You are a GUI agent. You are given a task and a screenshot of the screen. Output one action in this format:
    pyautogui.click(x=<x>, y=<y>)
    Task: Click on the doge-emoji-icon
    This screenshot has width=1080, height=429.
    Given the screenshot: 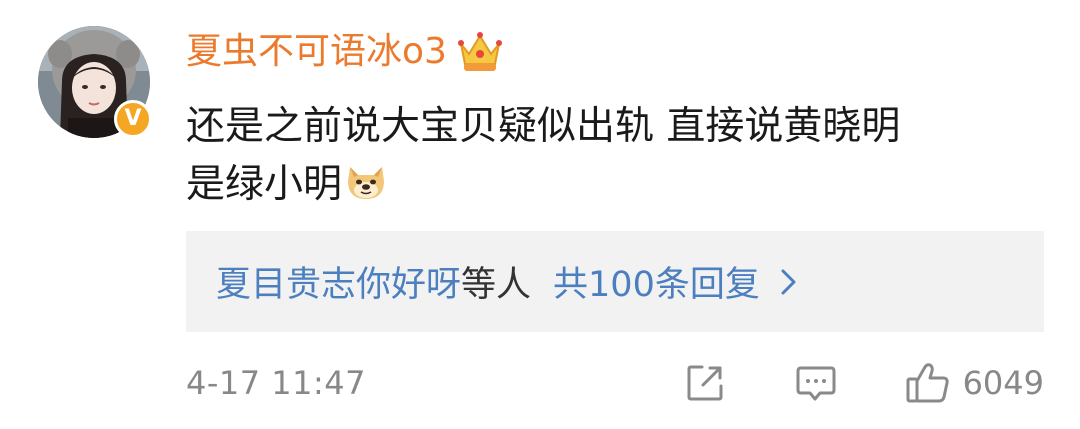 What is the action you would take?
    pyautogui.click(x=366, y=183)
    